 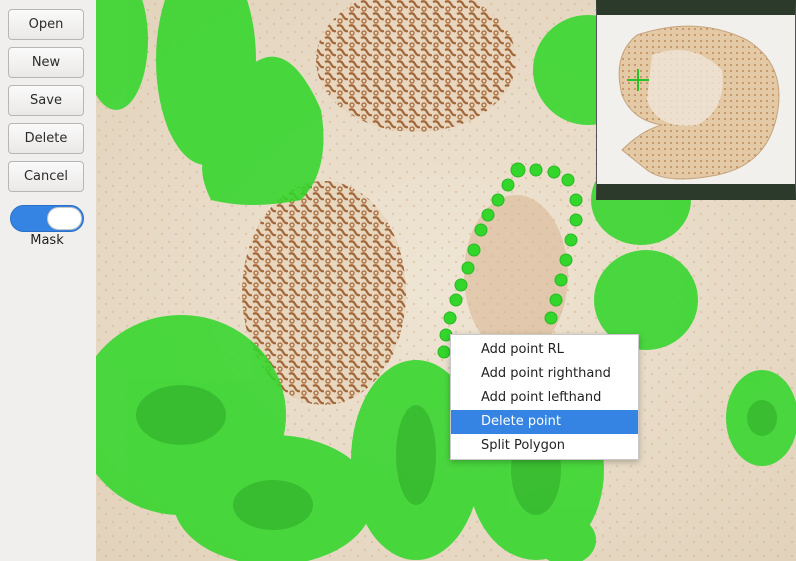 I want to click on menu-item-add-point-righthand: Add point righthand, so click(x=544, y=374).